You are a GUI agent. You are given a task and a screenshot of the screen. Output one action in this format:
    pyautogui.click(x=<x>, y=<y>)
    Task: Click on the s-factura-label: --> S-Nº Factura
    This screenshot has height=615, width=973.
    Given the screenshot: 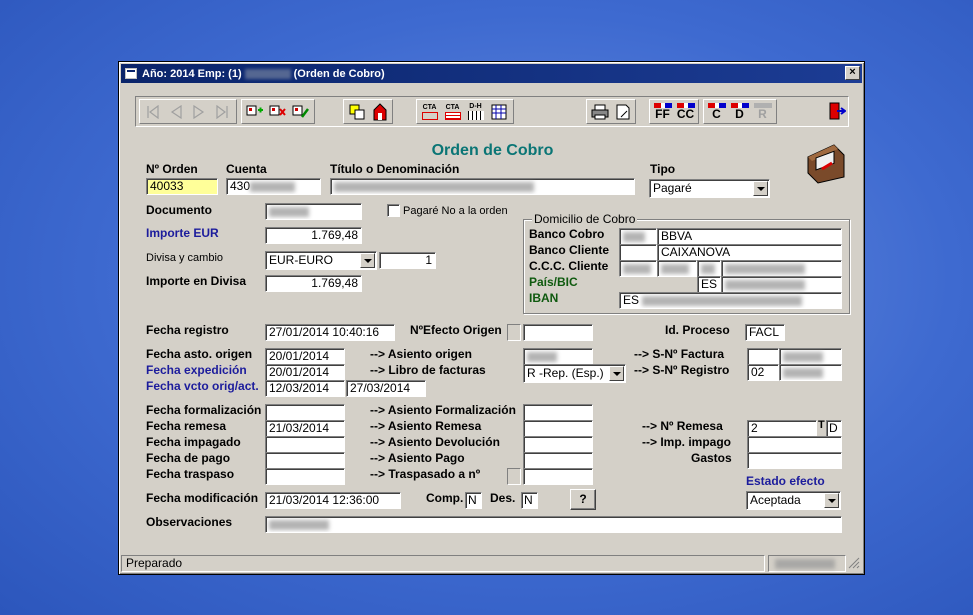 What is the action you would take?
    pyautogui.click(x=679, y=354)
    